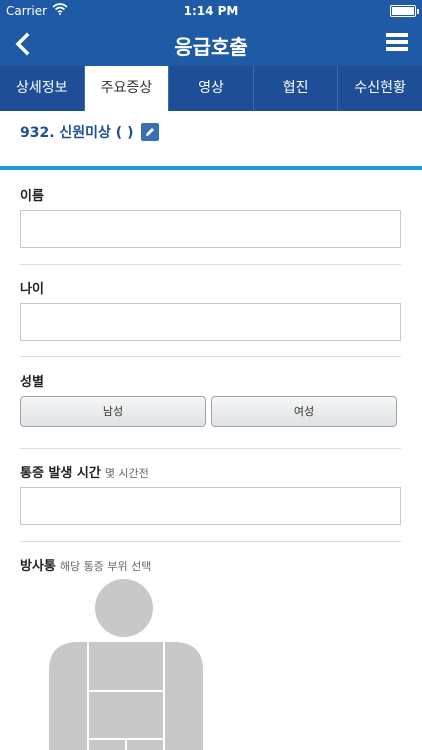  I want to click on body-region-right-leg, so click(107, 745).